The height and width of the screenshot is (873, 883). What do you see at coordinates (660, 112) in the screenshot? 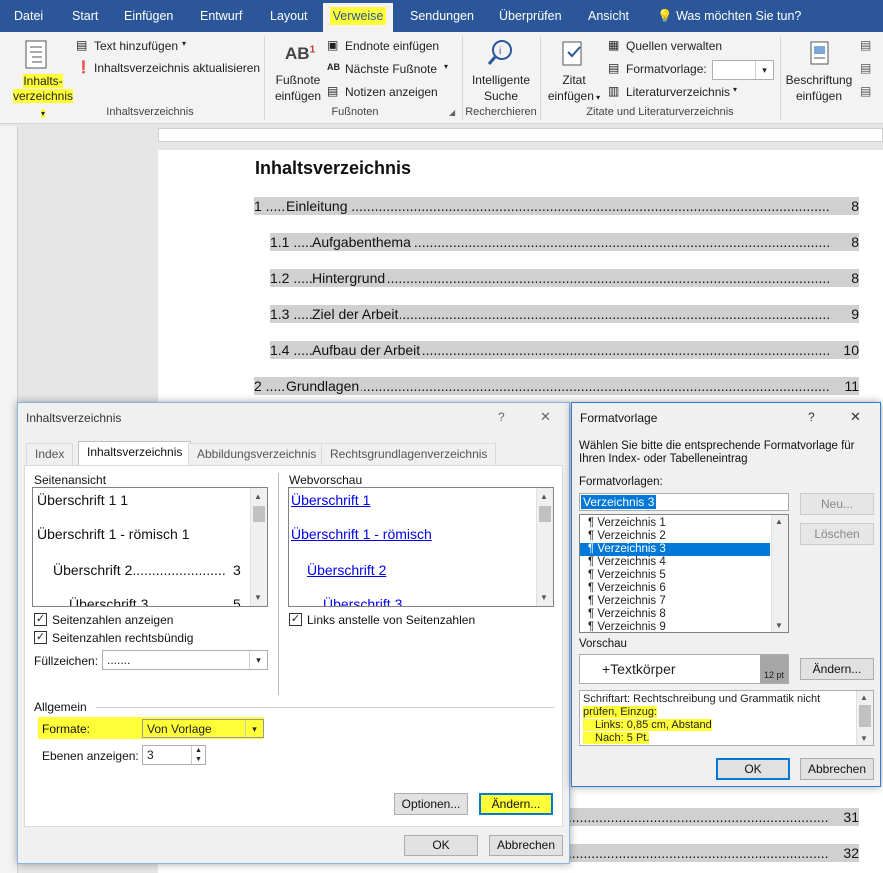
I see `group-label-citations: Zitate und Literaturverzeichnis` at bounding box center [660, 112].